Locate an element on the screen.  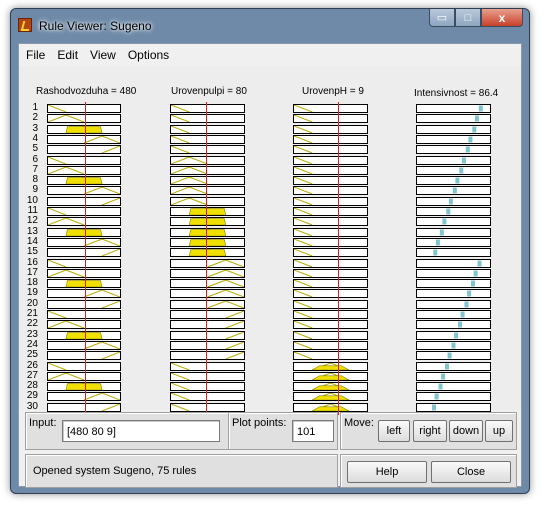
menu-options: Options is located at coordinates (148, 55).